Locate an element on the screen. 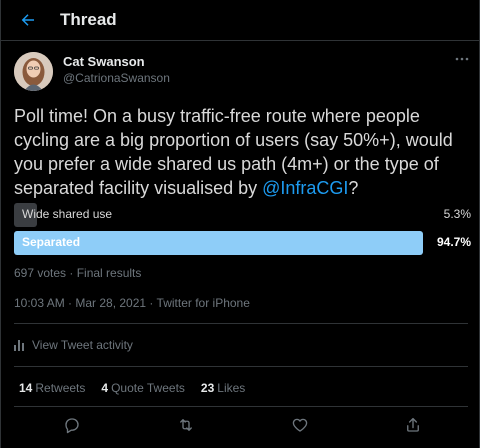 Image resolution: width=480 pixels, height=448 pixels. poll-option: Wide shared use 5.3% is located at coordinates (244, 215).